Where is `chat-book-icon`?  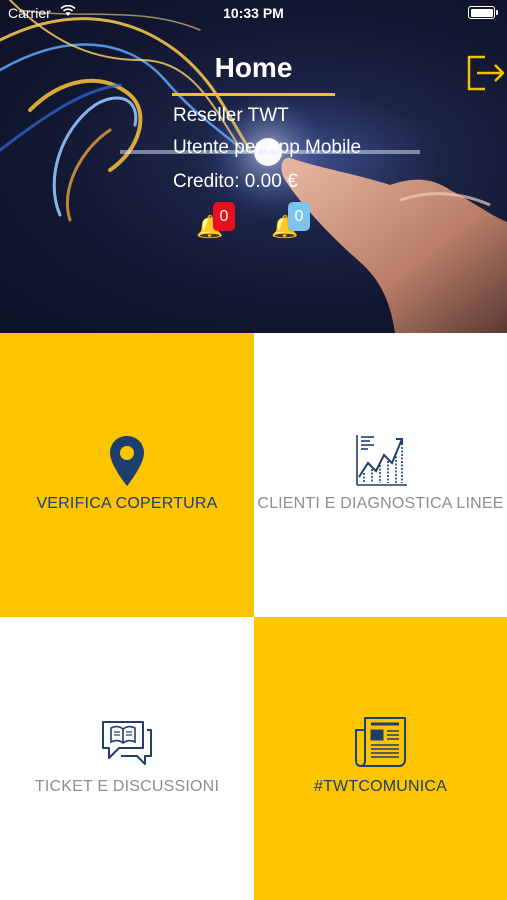 chat-book-icon is located at coordinates (127, 743).